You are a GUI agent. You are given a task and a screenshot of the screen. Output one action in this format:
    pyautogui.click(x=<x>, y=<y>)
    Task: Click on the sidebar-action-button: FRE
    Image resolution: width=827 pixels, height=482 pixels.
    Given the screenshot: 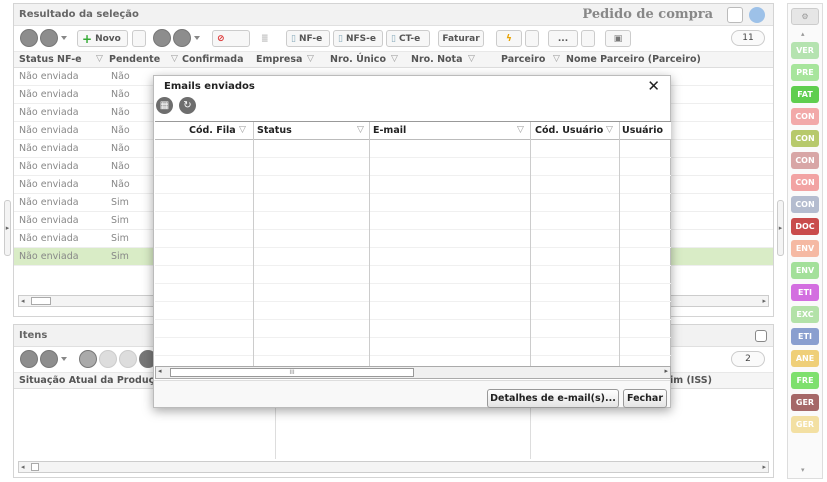 What is the action you would take?
    pyautogui.click(x=805, y=380)
    